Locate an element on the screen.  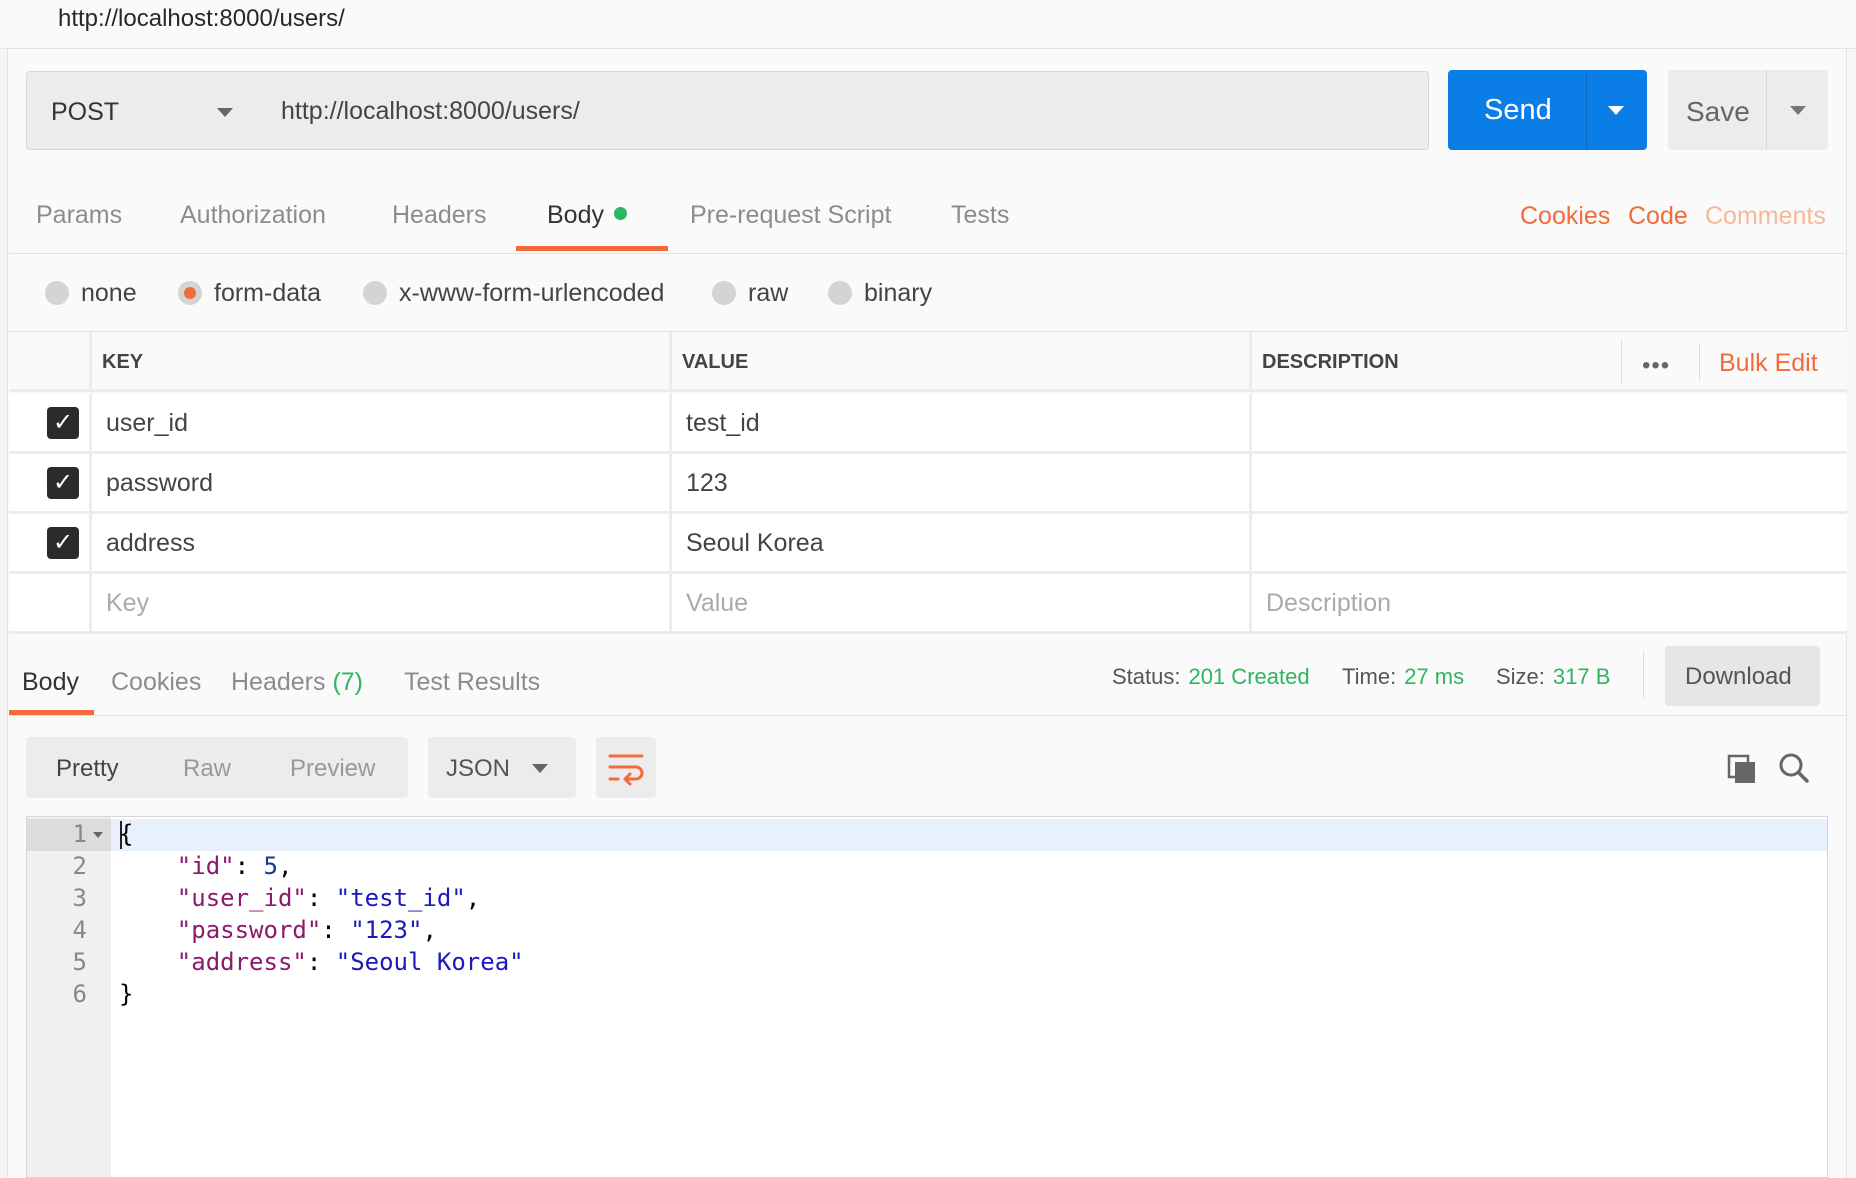
tab-headers: Headers is located at coordinates (439, 215).